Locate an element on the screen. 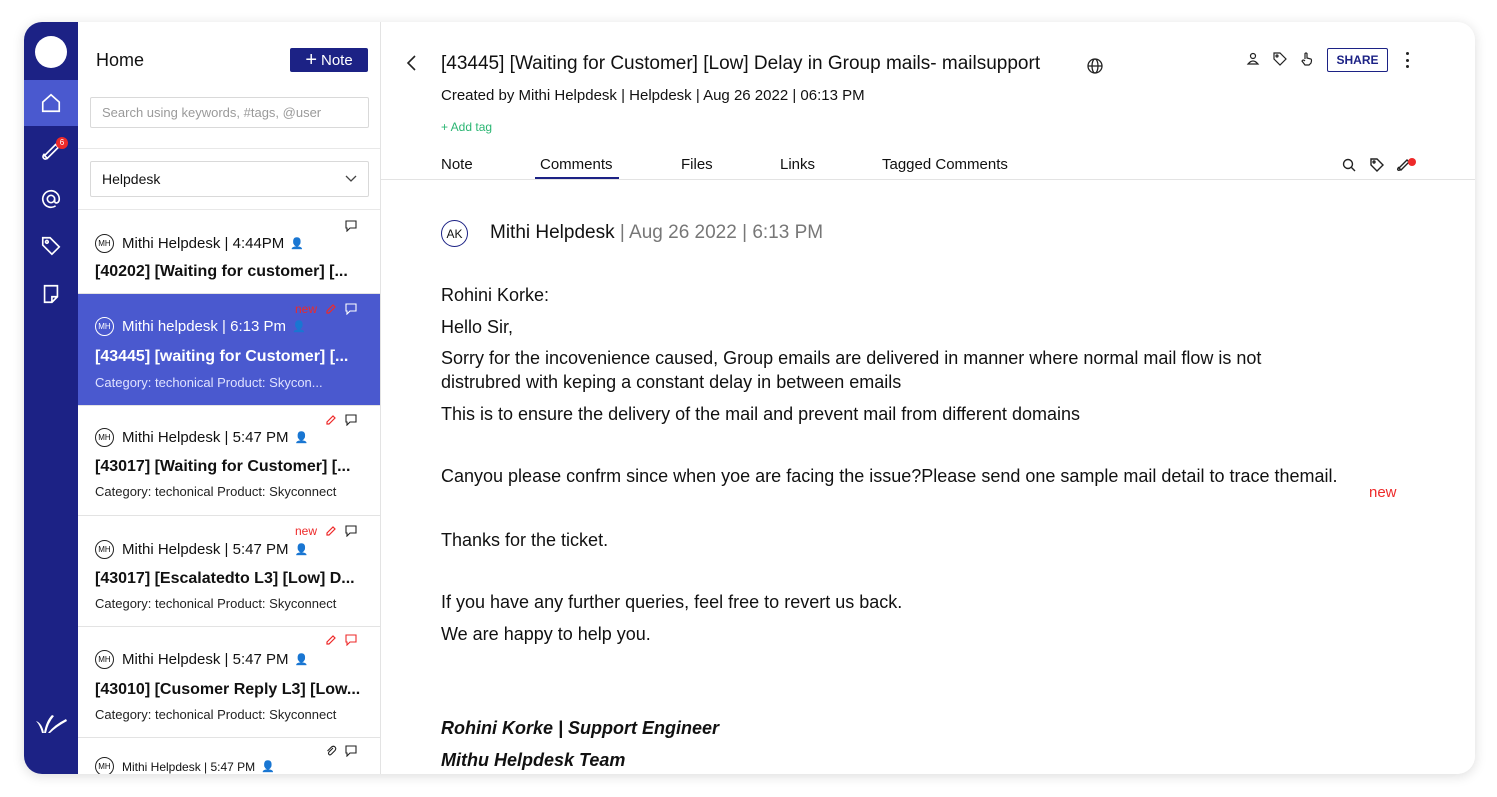 Image resolution: width=1497 pixels, height=797 pixels. signature-line: Rohini Korke | Support Engineer is located at coordinates (580, 728).